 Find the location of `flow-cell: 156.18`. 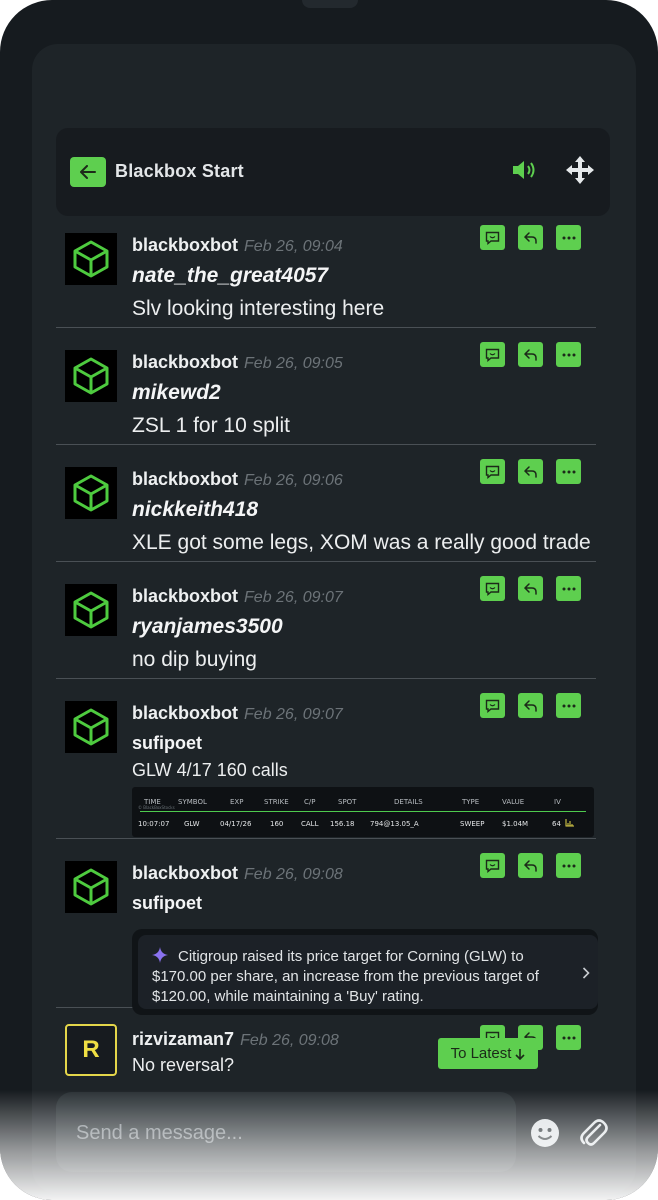

flow-cell: 156.18 is located at coordinates (342, 824).